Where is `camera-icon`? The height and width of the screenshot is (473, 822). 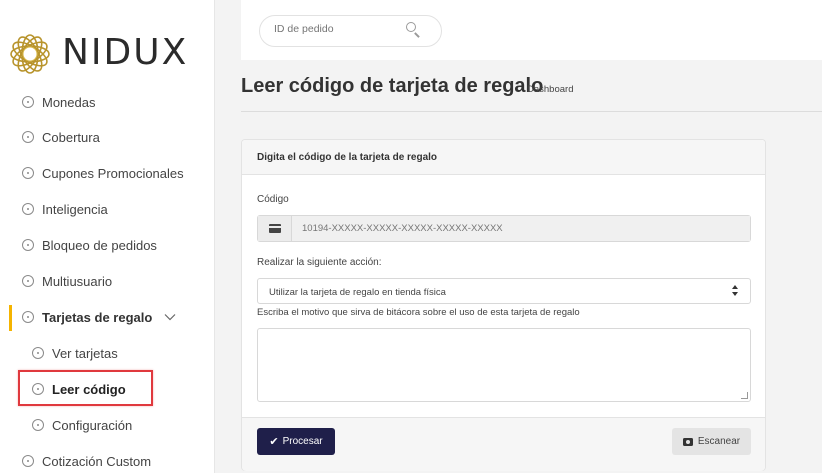
camera-icon is located at coordinates (687, 441).